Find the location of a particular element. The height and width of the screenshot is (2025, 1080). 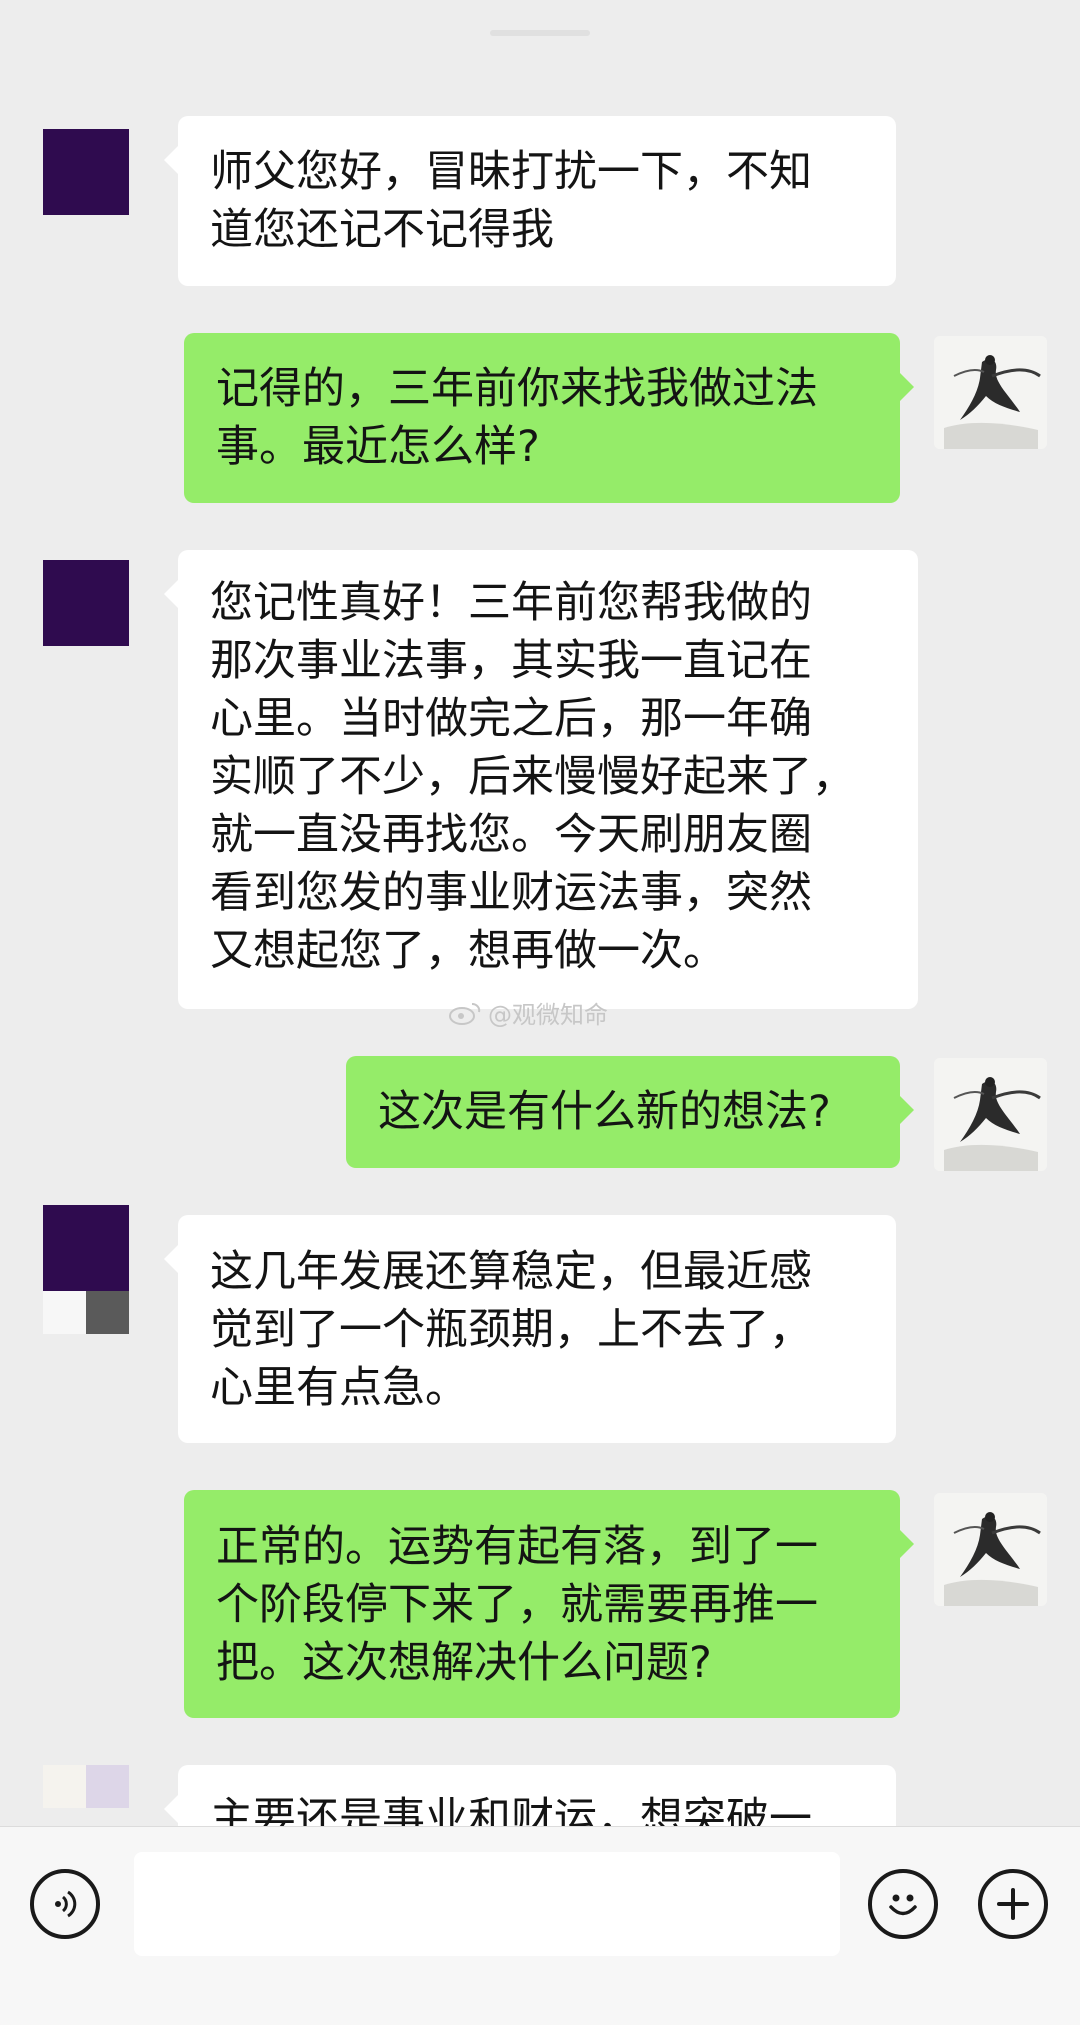

message-text: 记得的，三年前你来找我做过法 事。最近怎么样? is located at coordinates (517, 418).